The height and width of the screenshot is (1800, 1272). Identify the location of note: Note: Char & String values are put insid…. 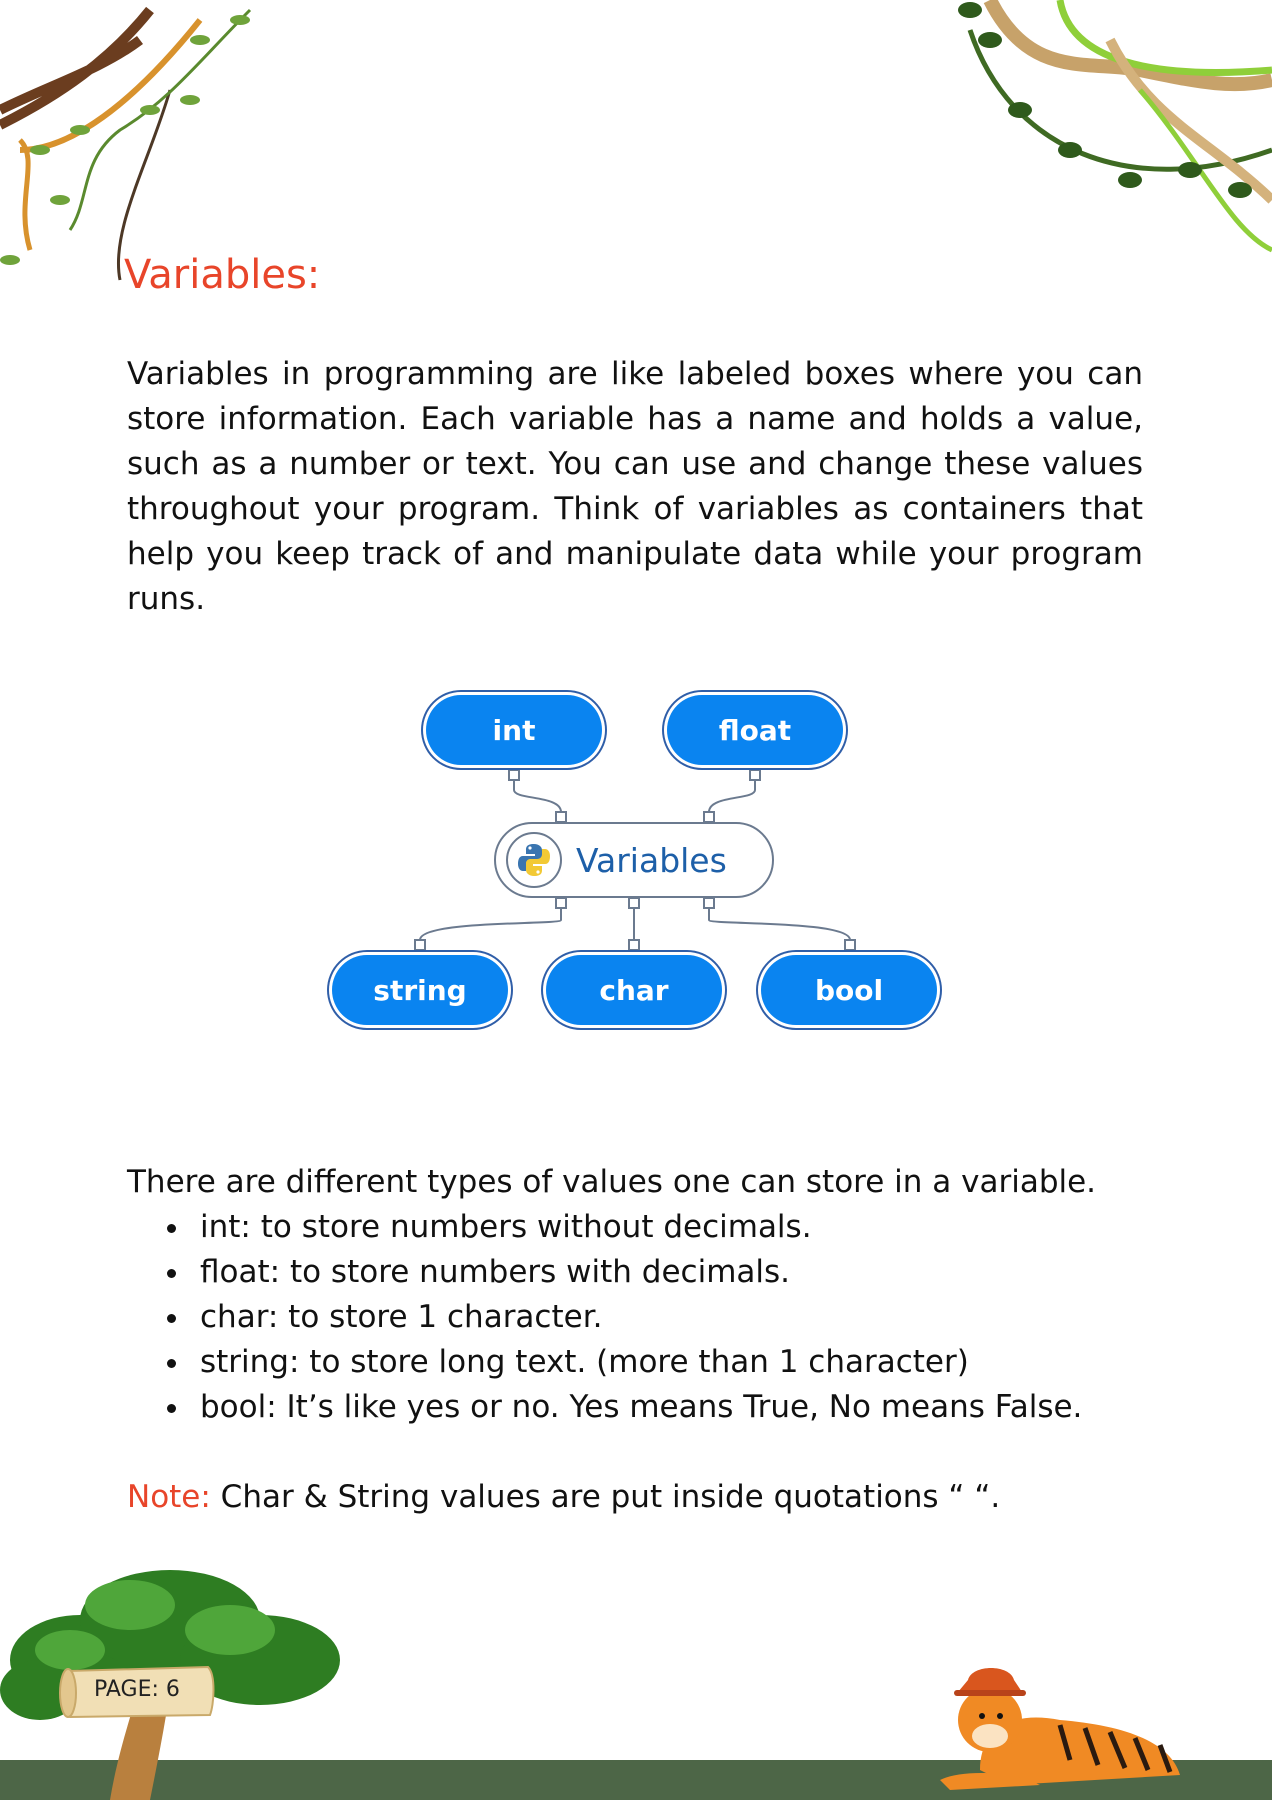
(563, 1497).